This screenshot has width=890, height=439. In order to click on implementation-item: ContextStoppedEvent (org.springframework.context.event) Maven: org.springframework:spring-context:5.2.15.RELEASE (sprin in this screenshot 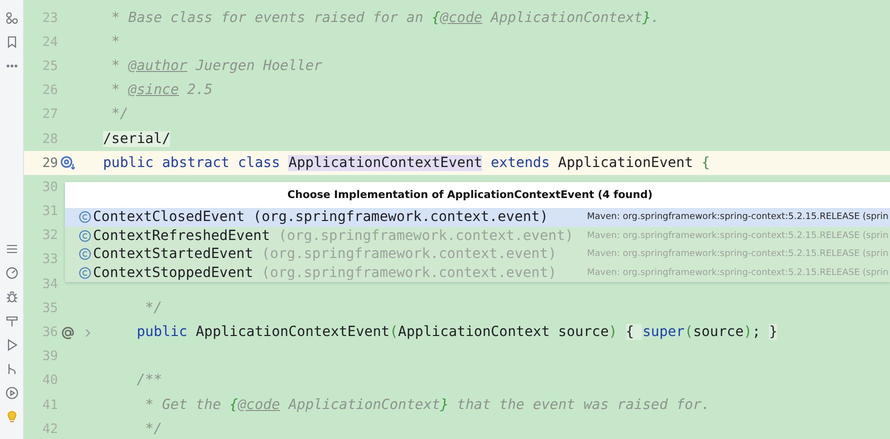, I will do `click(477, 273)`.